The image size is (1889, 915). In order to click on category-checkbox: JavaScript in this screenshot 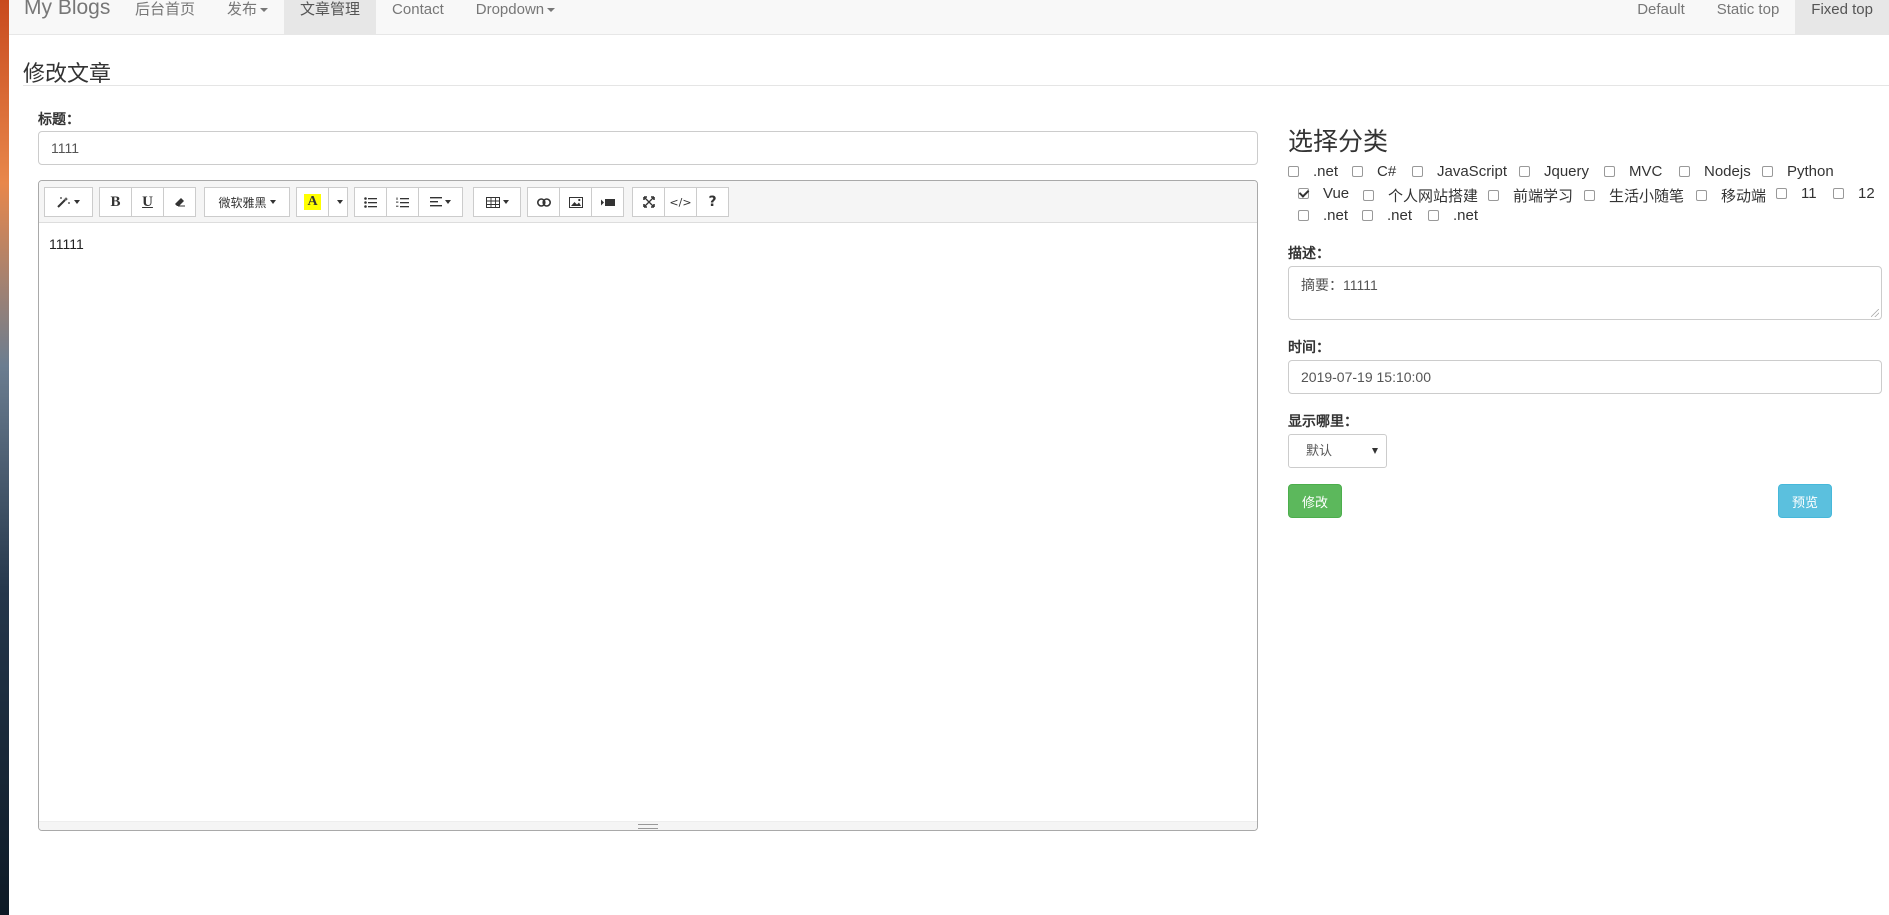, I will do `click(1459, 171)`.